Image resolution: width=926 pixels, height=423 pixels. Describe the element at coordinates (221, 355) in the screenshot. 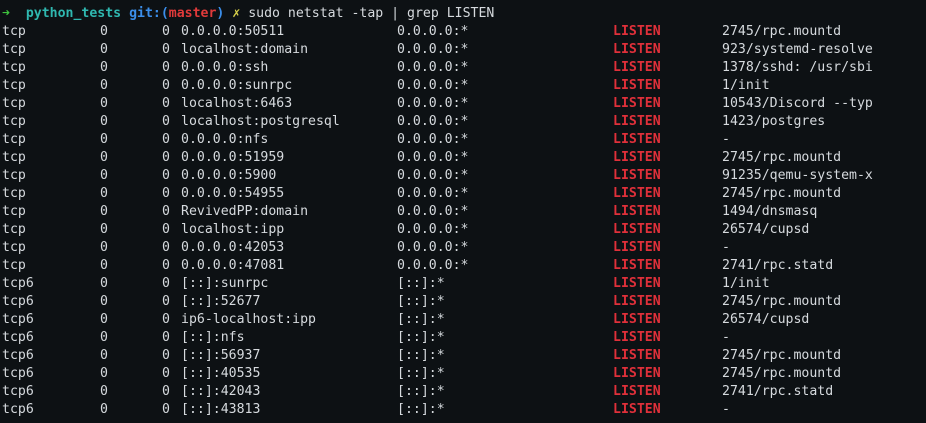

I see `local-address-cell: [::]:56937` at that location.